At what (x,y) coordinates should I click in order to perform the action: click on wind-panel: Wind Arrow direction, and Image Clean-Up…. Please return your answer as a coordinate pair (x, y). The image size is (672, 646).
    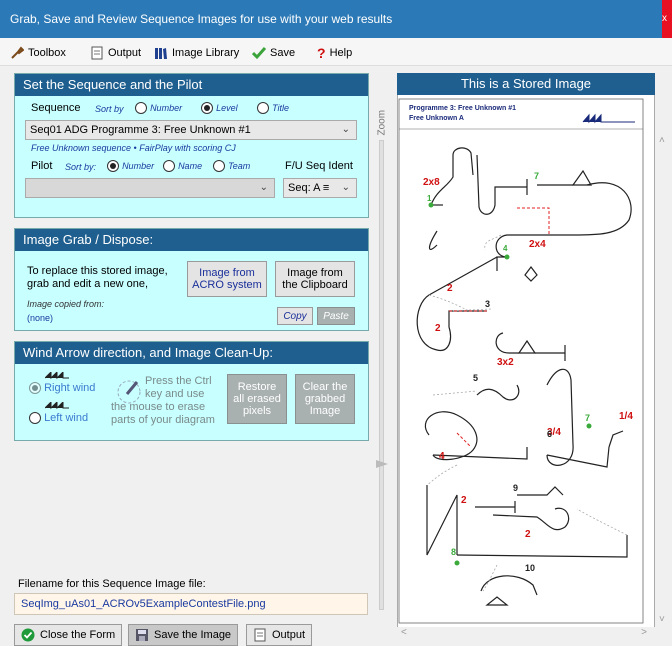
    Looking at the image, I should click on (191, 391).